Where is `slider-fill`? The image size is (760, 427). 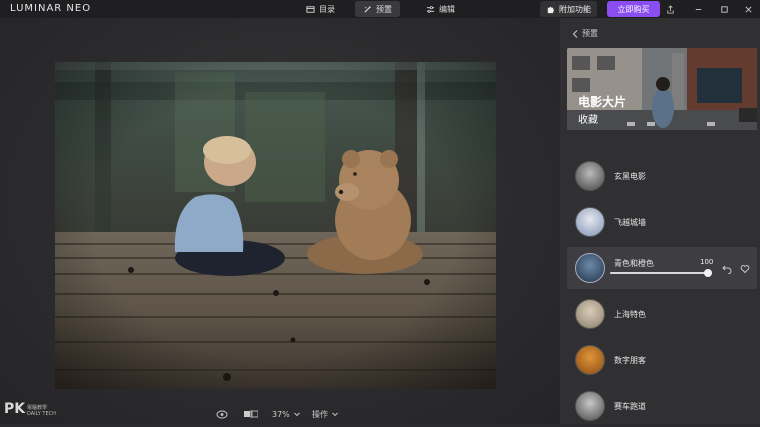
slider-fill is located at coordinates (659, 273).